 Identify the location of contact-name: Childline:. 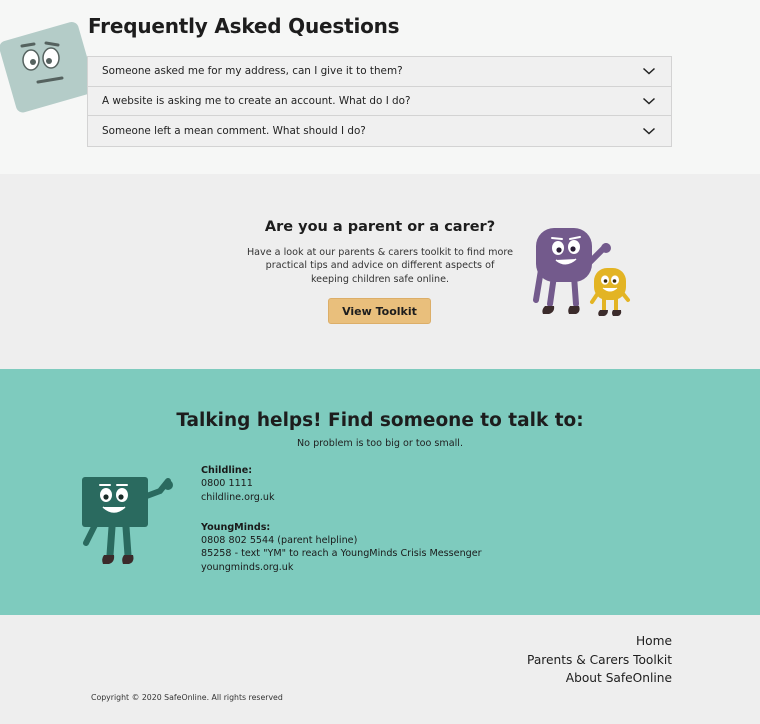
(227, 470).